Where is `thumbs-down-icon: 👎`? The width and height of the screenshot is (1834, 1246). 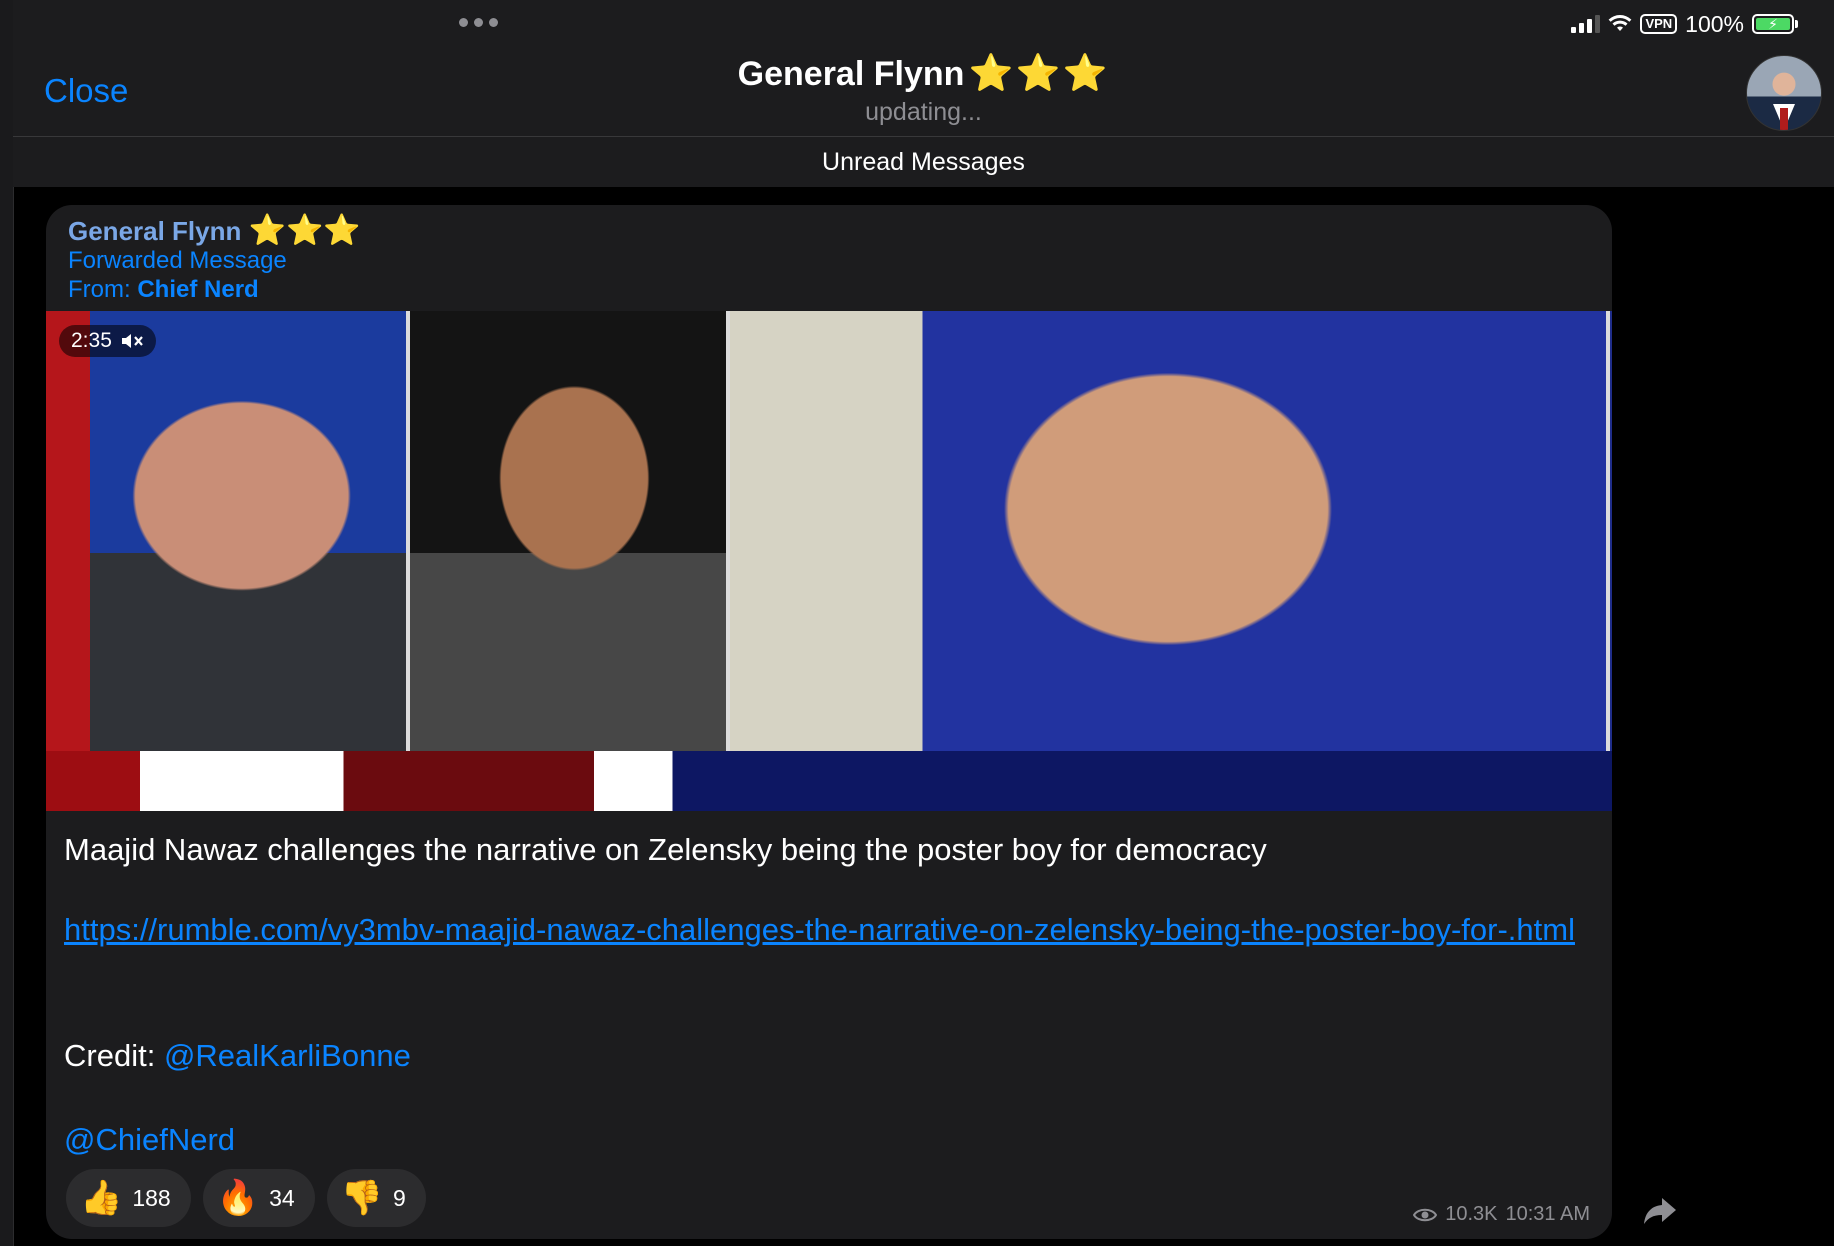 thumbs-down-icon: 👎 is located at coordinates (361, 1198).